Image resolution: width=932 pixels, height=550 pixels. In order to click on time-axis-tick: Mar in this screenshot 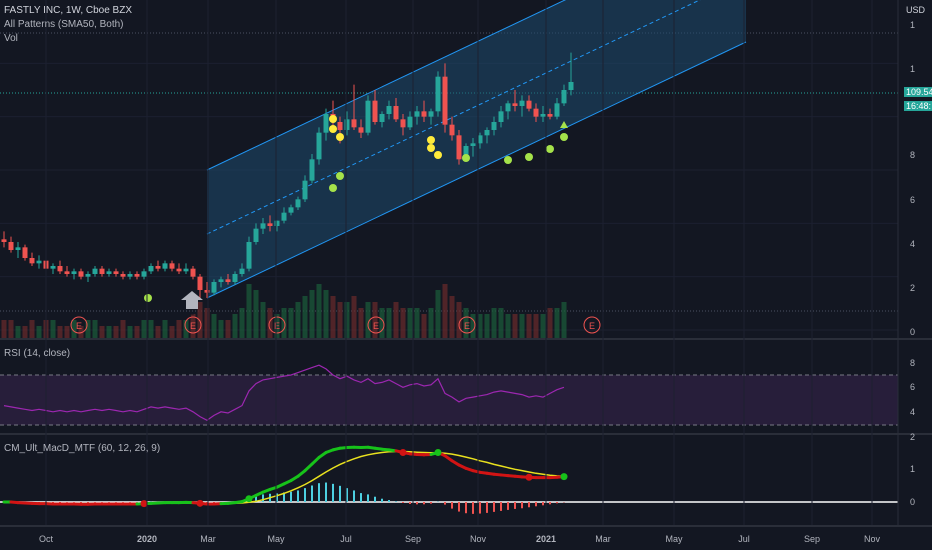, I will do `click(603, 539)`.